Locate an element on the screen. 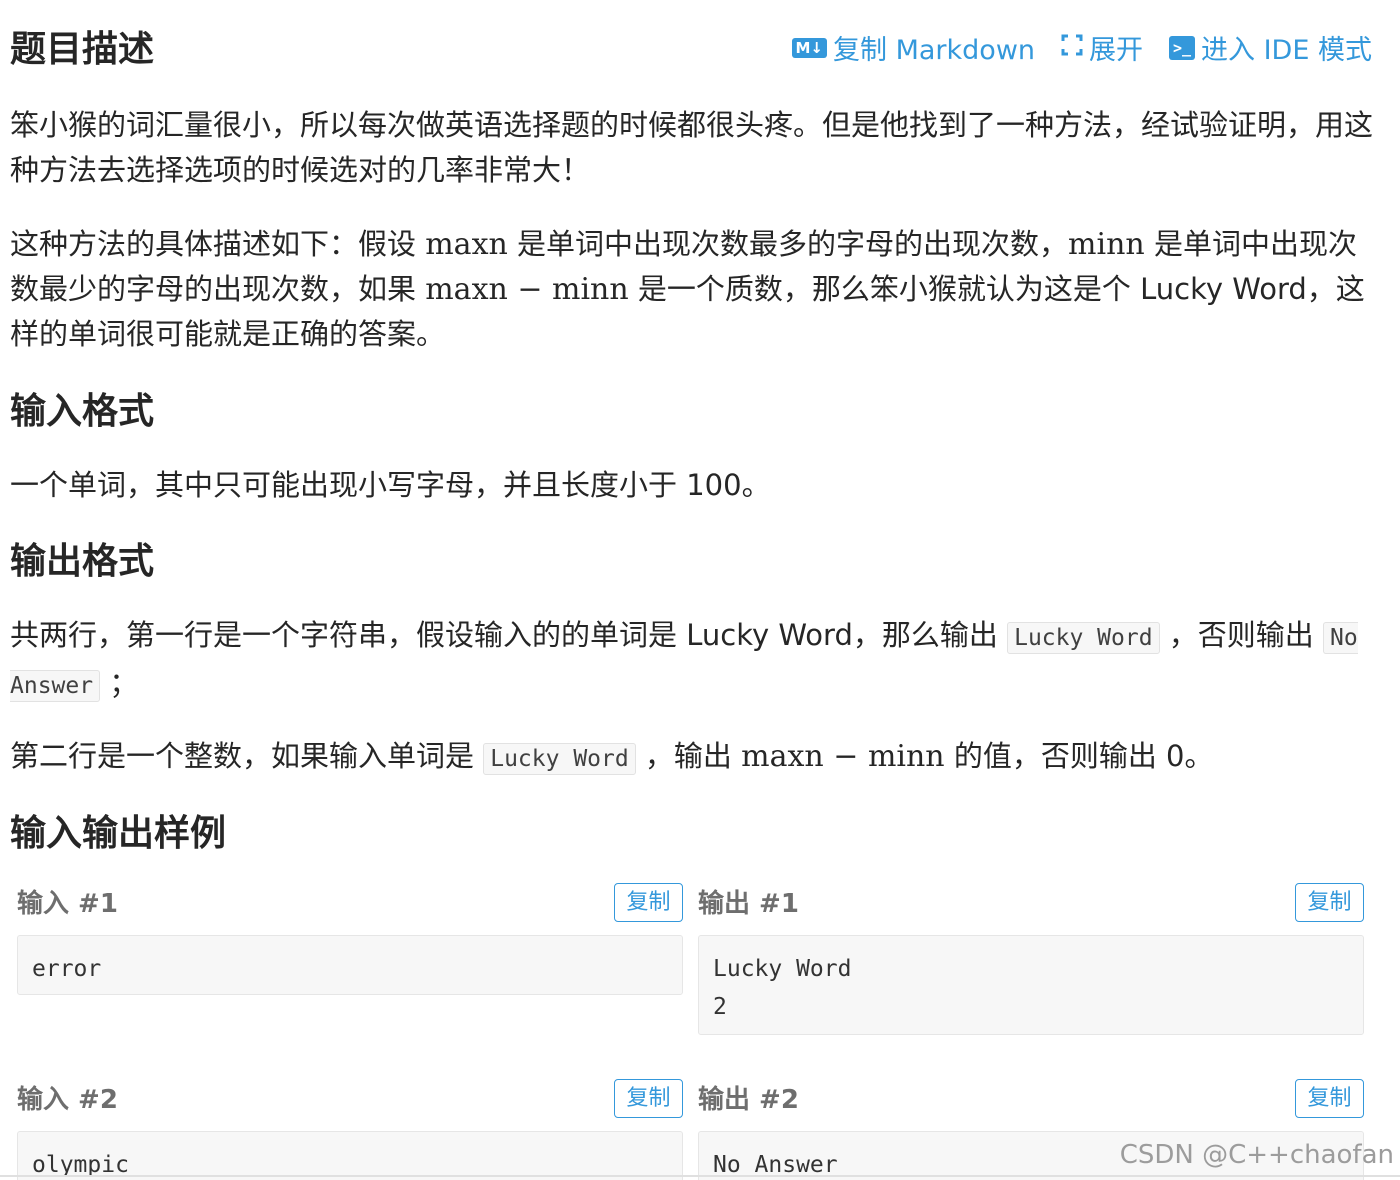 The width and height of the screenshot is (1400, 1180). desc-text-a: 这种方法的具体描述如下：假设 is located at coordinates (218, 244).